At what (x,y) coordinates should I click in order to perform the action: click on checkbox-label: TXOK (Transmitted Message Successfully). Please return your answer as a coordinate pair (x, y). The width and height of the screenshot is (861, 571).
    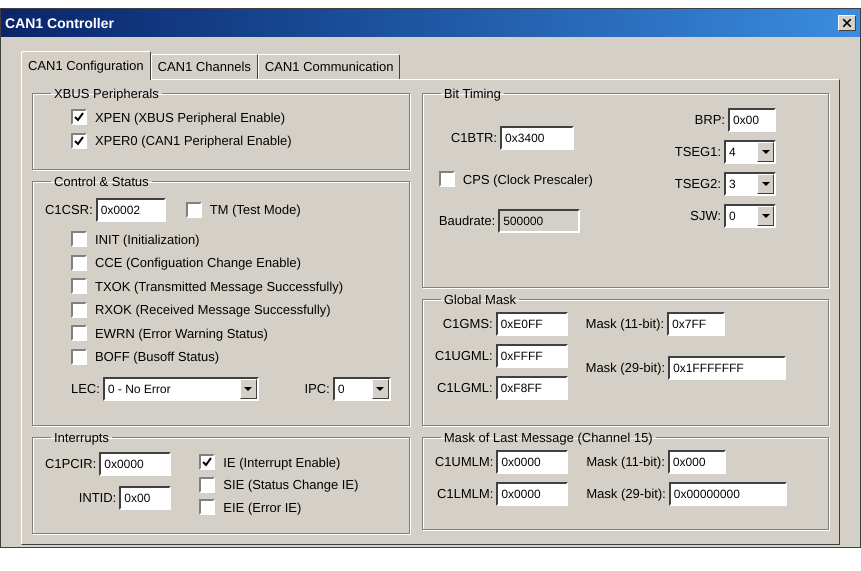
    Looking at the image, I should click on (219, 287).